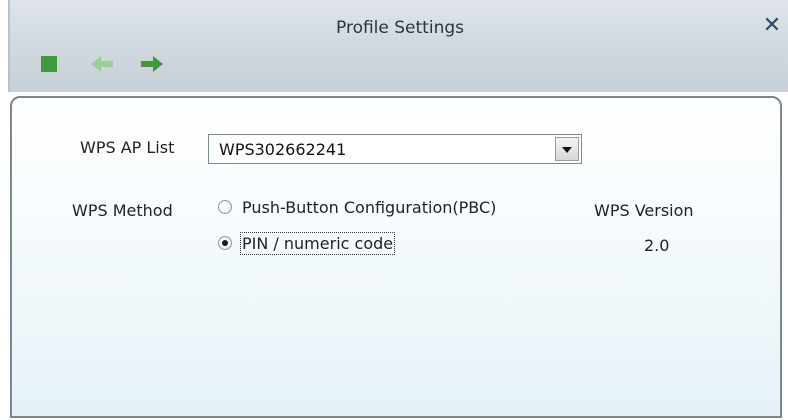 This screenshot has height=420, width=788. I want to click on wps-version-value: 2.0, so click(657, 245).